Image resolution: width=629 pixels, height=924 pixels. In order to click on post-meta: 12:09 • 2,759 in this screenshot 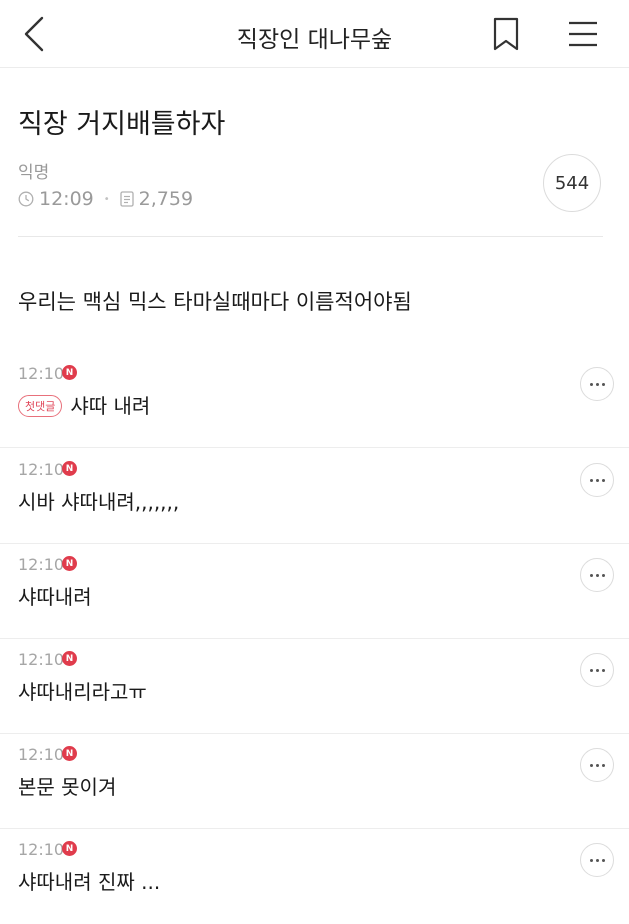, I will do `click(105, 199)`.